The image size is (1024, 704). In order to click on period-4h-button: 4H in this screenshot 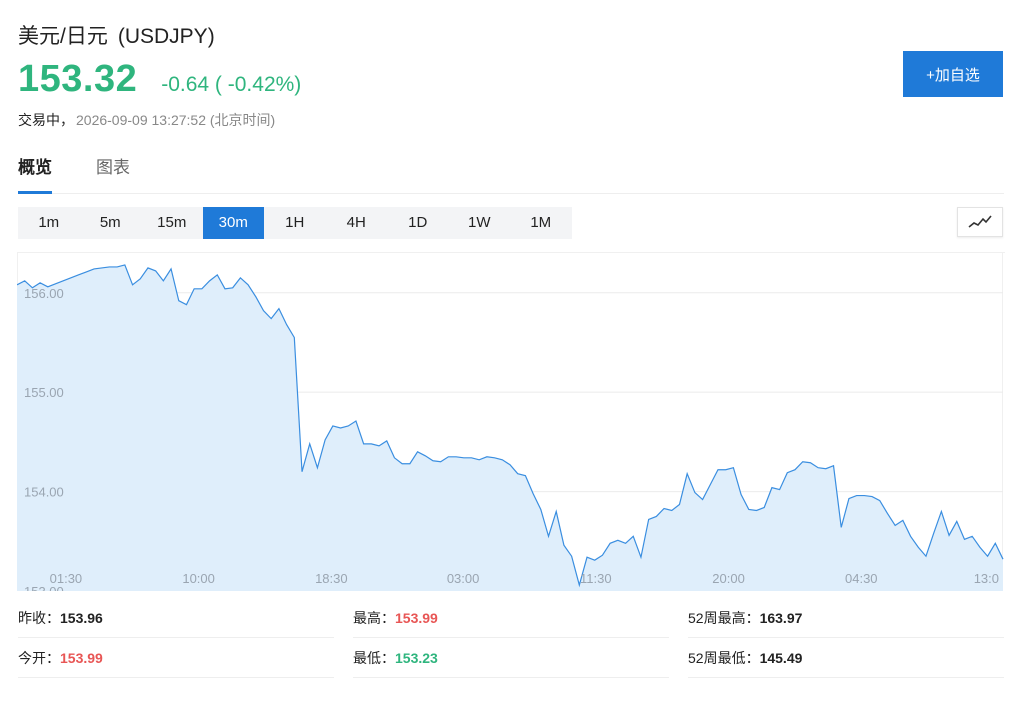, I will do `click(357, 223)`.